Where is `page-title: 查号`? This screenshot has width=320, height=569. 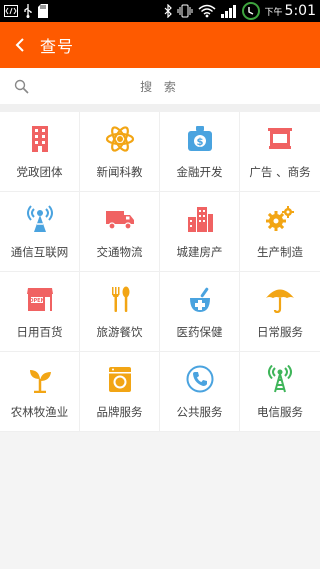
page-title: 查号 is located at coordinates (57, 46).